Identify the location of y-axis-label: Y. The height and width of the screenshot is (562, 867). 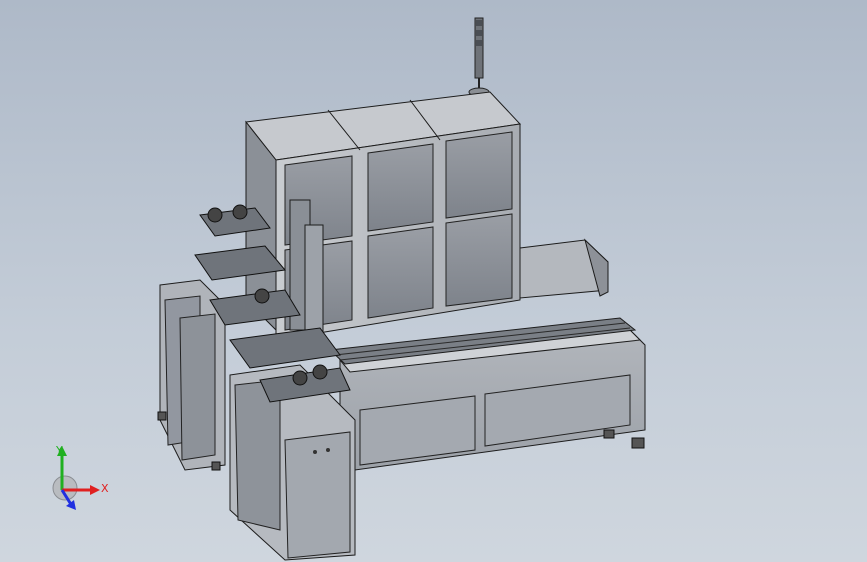
(59, 450).